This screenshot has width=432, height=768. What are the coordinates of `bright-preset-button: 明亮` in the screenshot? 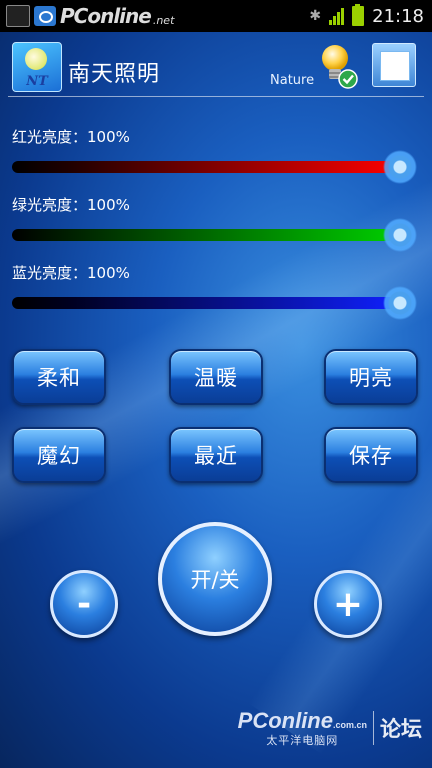 It's located at (371, 377).